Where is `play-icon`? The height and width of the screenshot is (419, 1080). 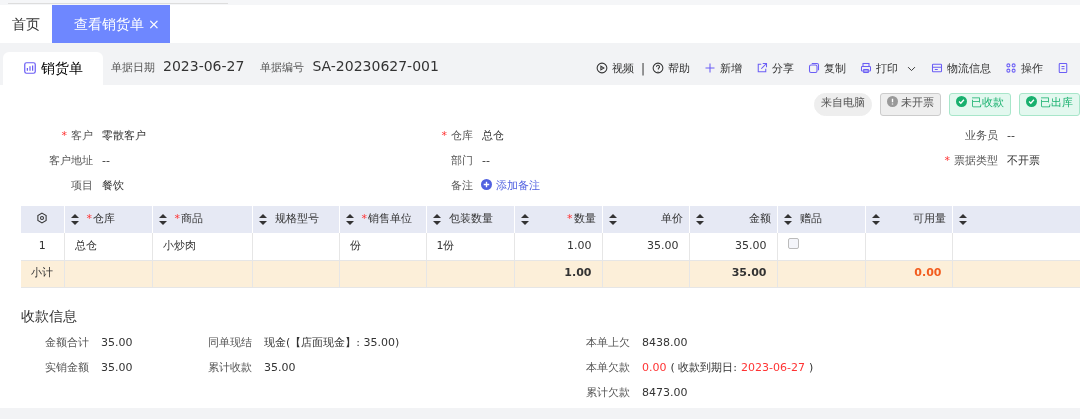
play-icon is located at coordinates (601, 67).